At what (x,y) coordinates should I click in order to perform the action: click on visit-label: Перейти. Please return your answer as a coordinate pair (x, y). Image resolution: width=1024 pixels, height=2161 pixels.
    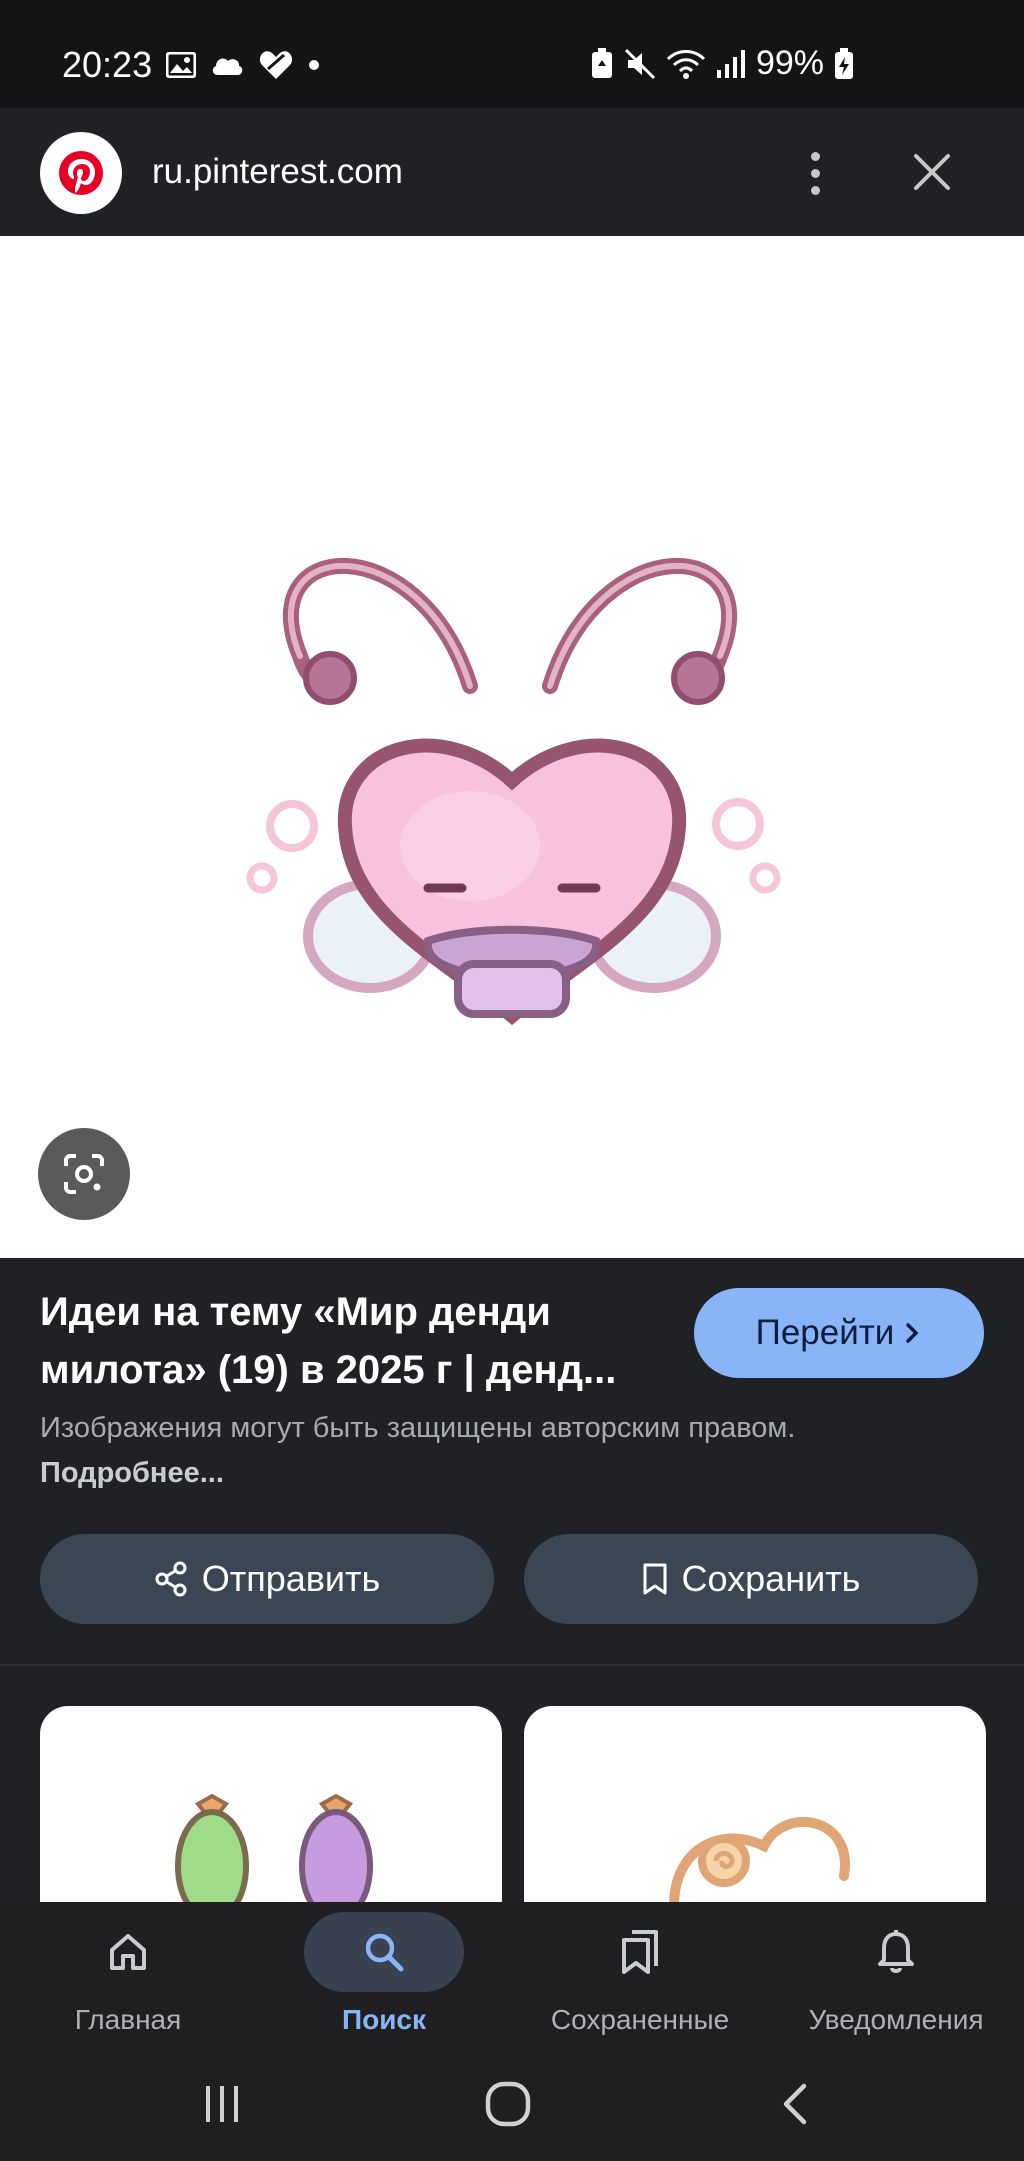
    Looking at the image, I should click on (825, 1332).